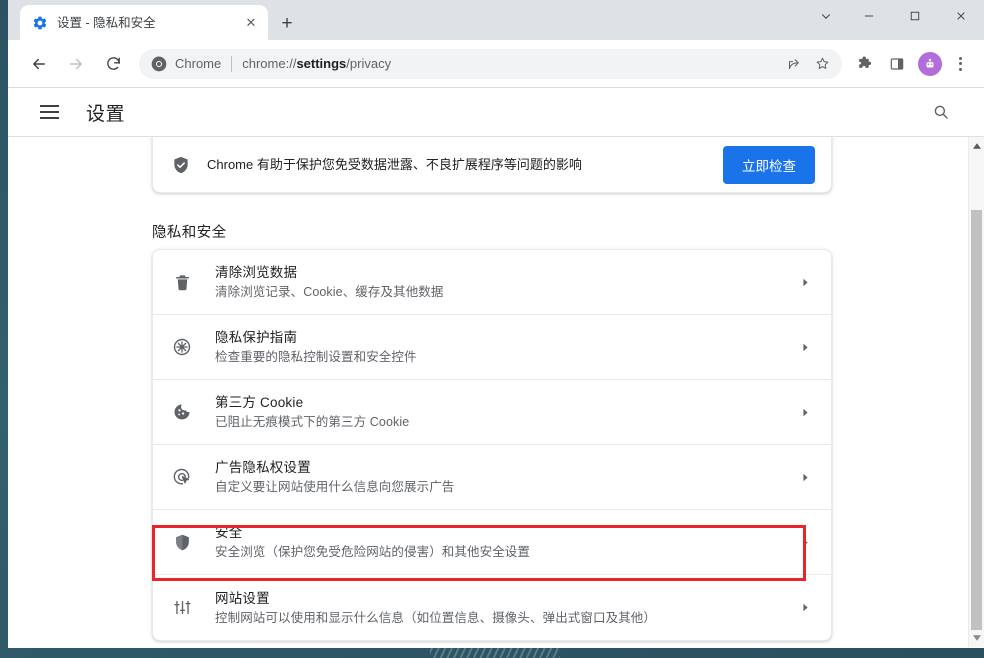  Describe the element at coordinates (869, 16) in the screenshot. I see `minimize-button` at that location.